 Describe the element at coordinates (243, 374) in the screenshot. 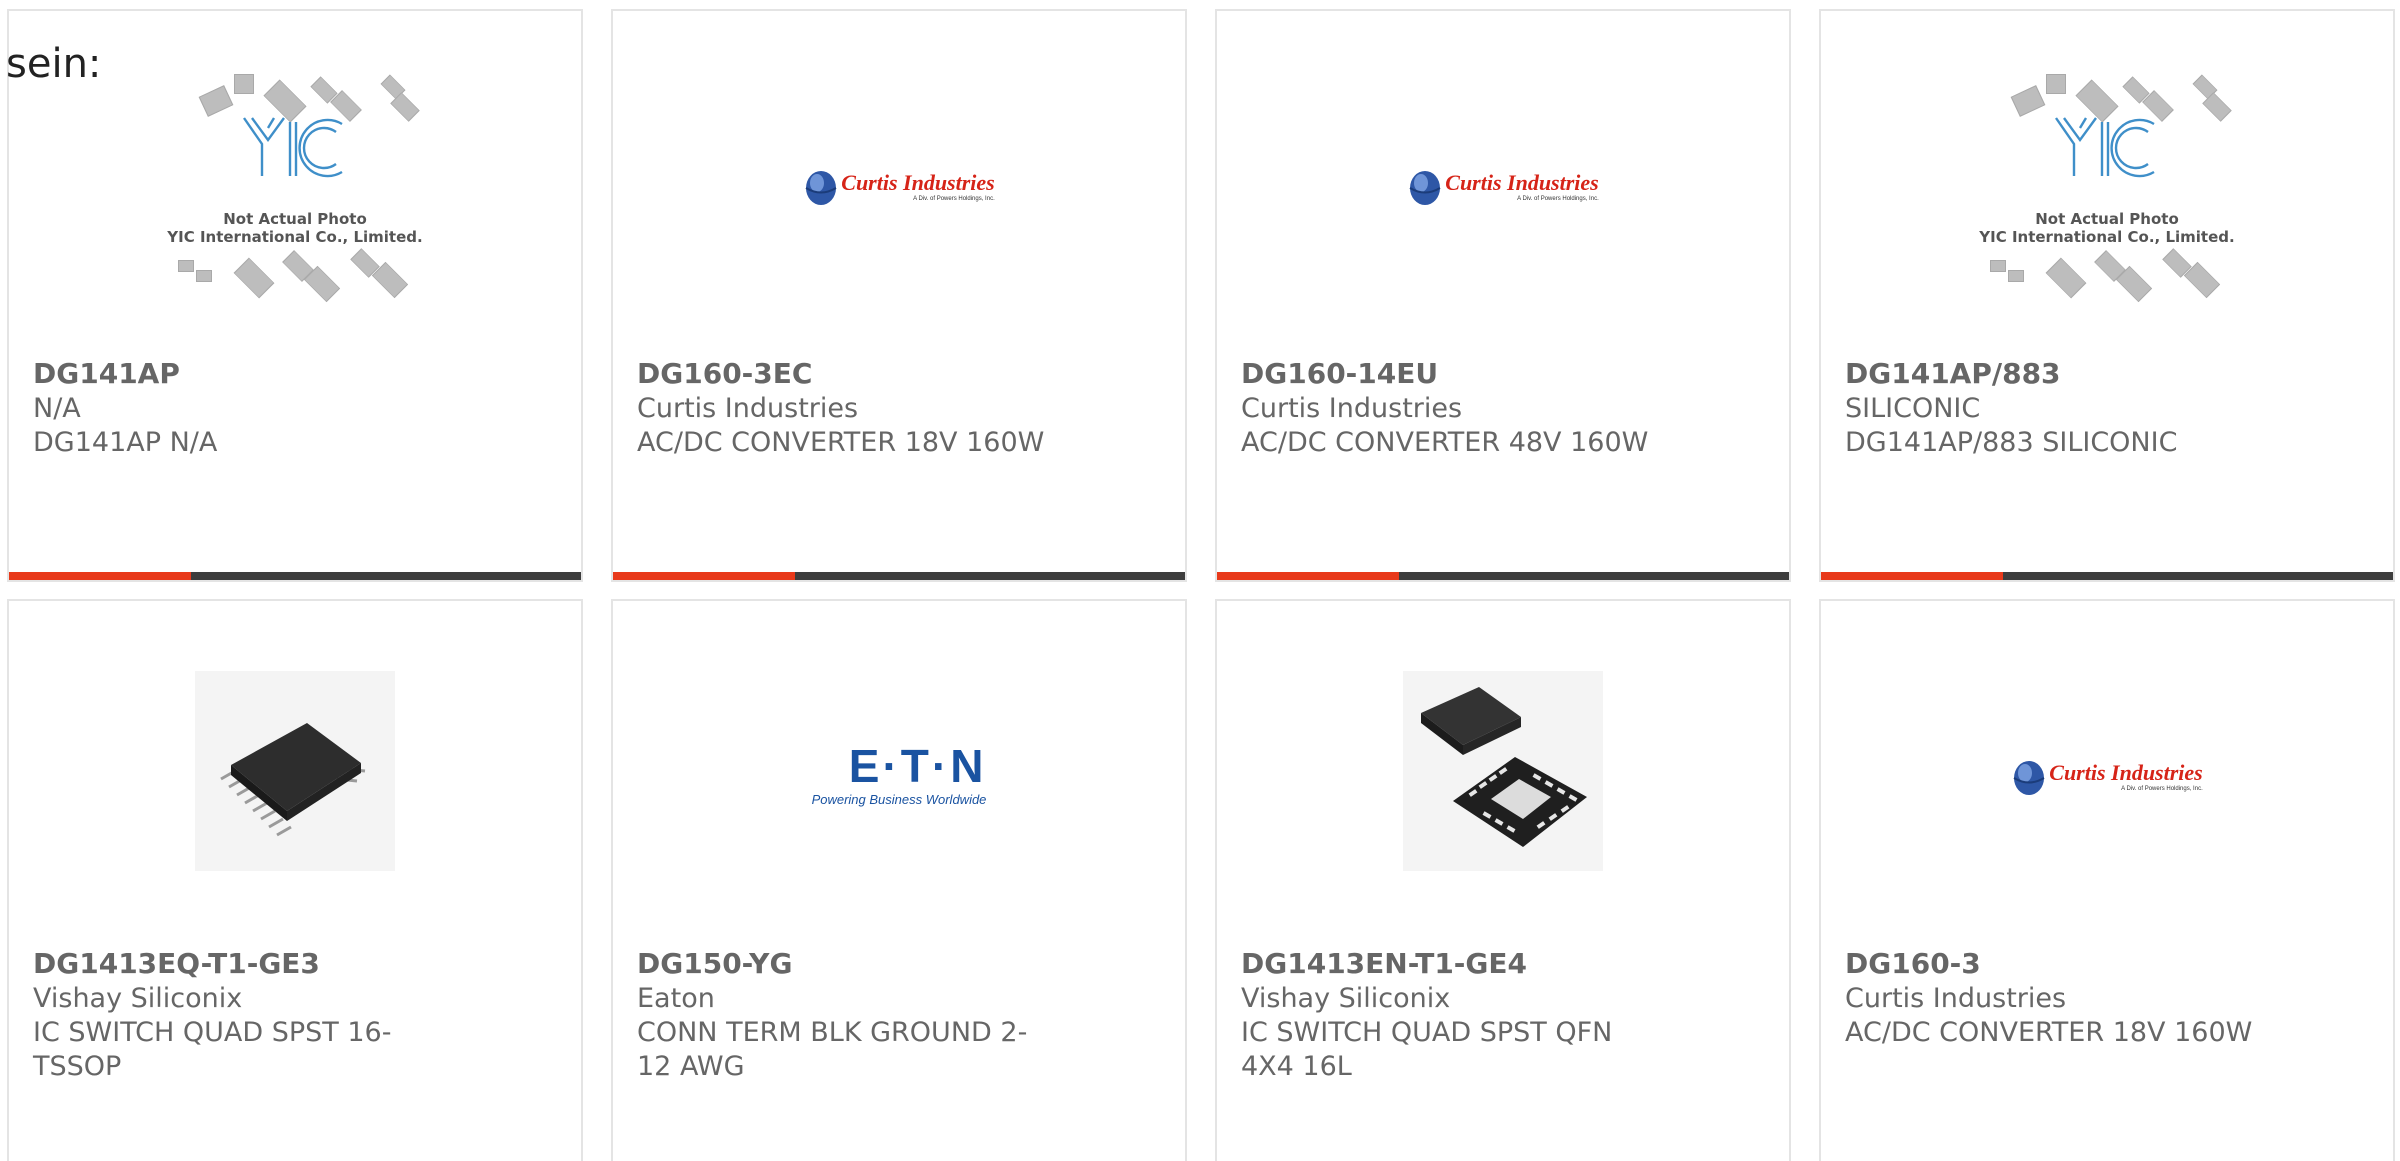

I see `part-number: DG141AP` at that location.